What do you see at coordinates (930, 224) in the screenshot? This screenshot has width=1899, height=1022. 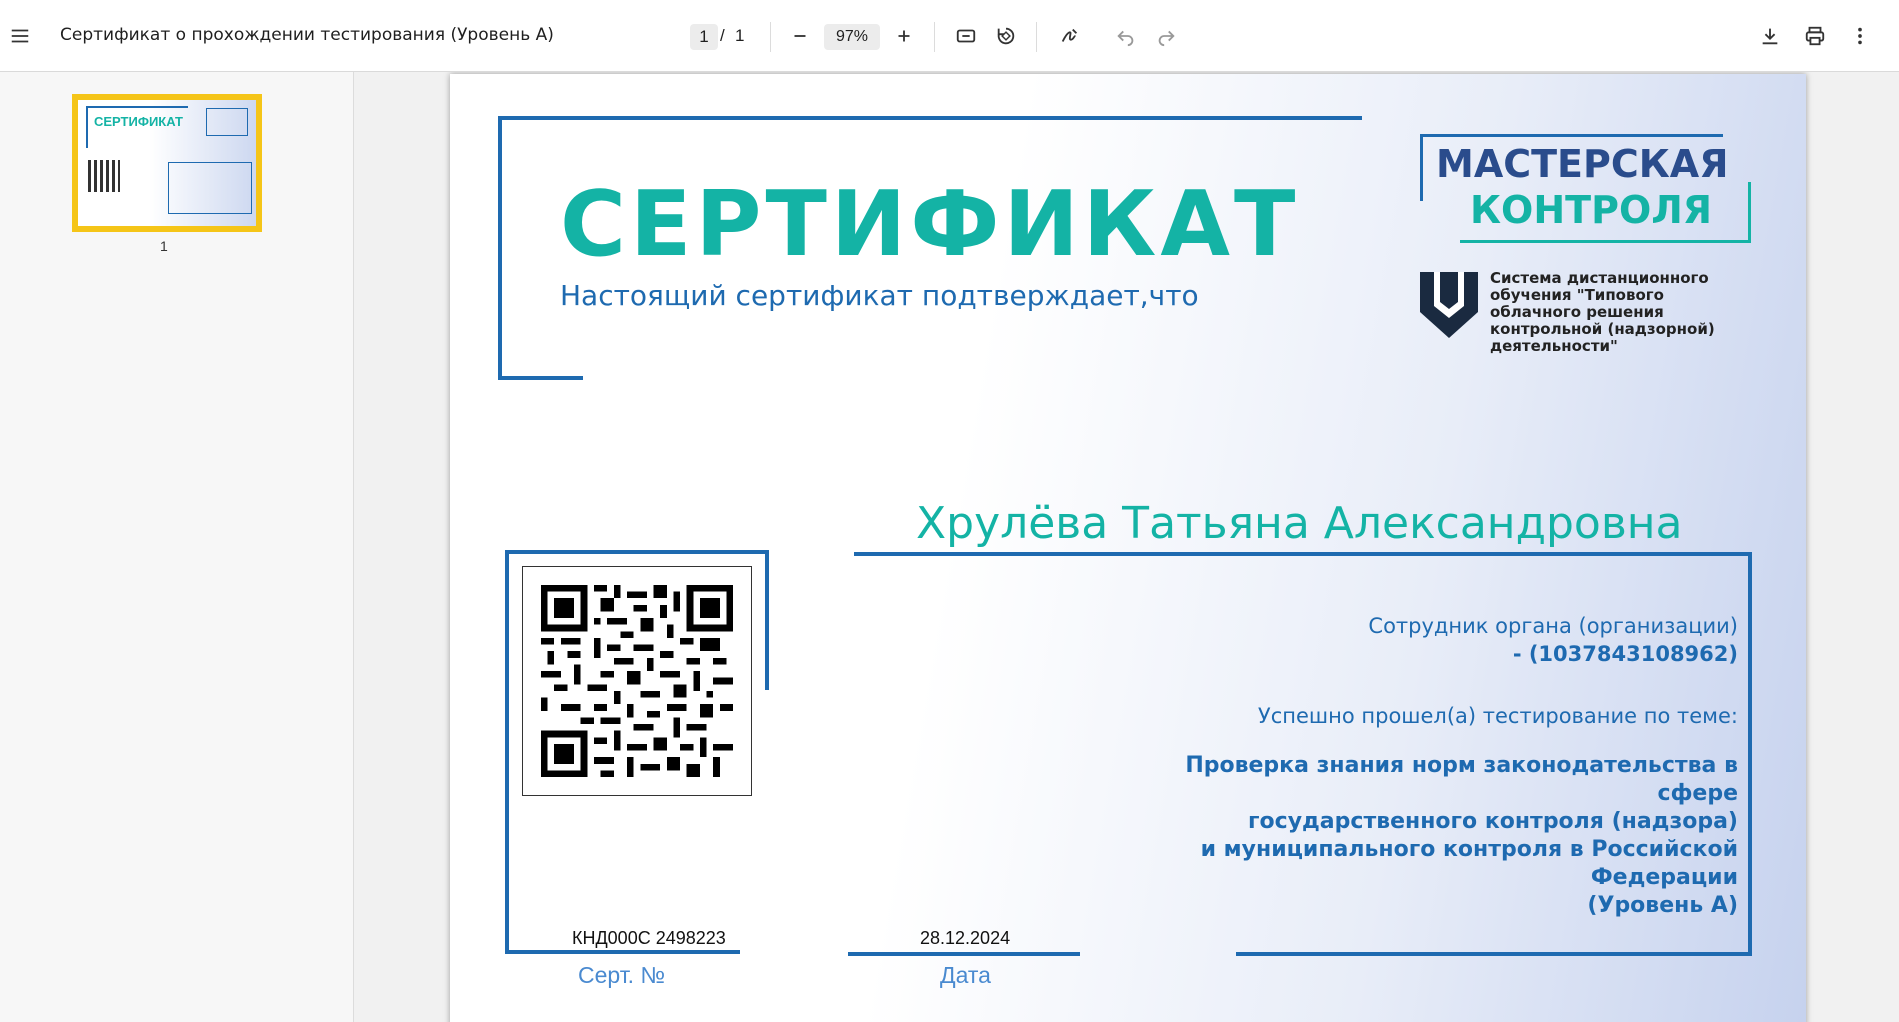 I see `certificate-title: СЕРТИФИКАТ` at bounding box center [930, 224].